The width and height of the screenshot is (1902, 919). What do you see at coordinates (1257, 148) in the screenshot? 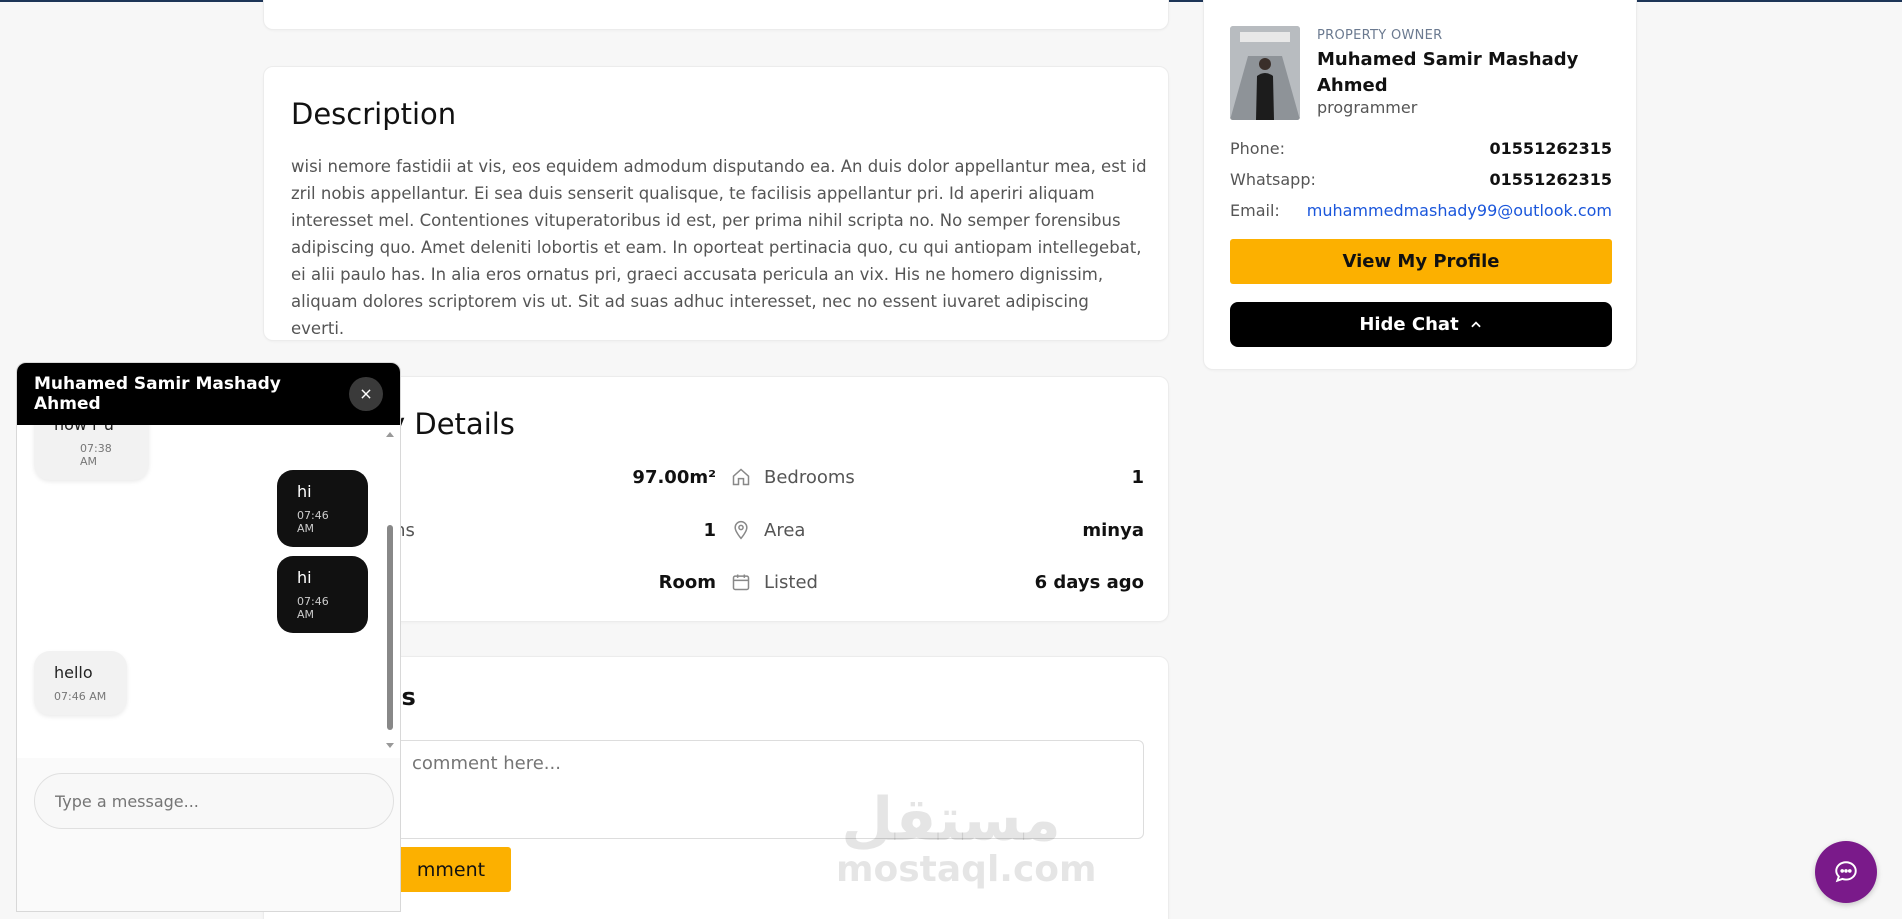
I see `phone-label: Phone:` at bounding box center [1257, 148].